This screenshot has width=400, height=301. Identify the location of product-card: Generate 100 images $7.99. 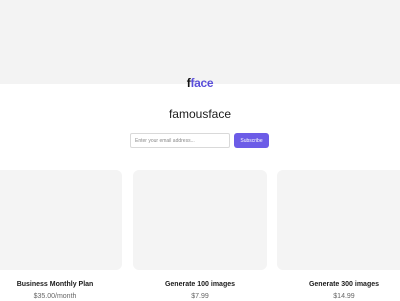
(200, 235).